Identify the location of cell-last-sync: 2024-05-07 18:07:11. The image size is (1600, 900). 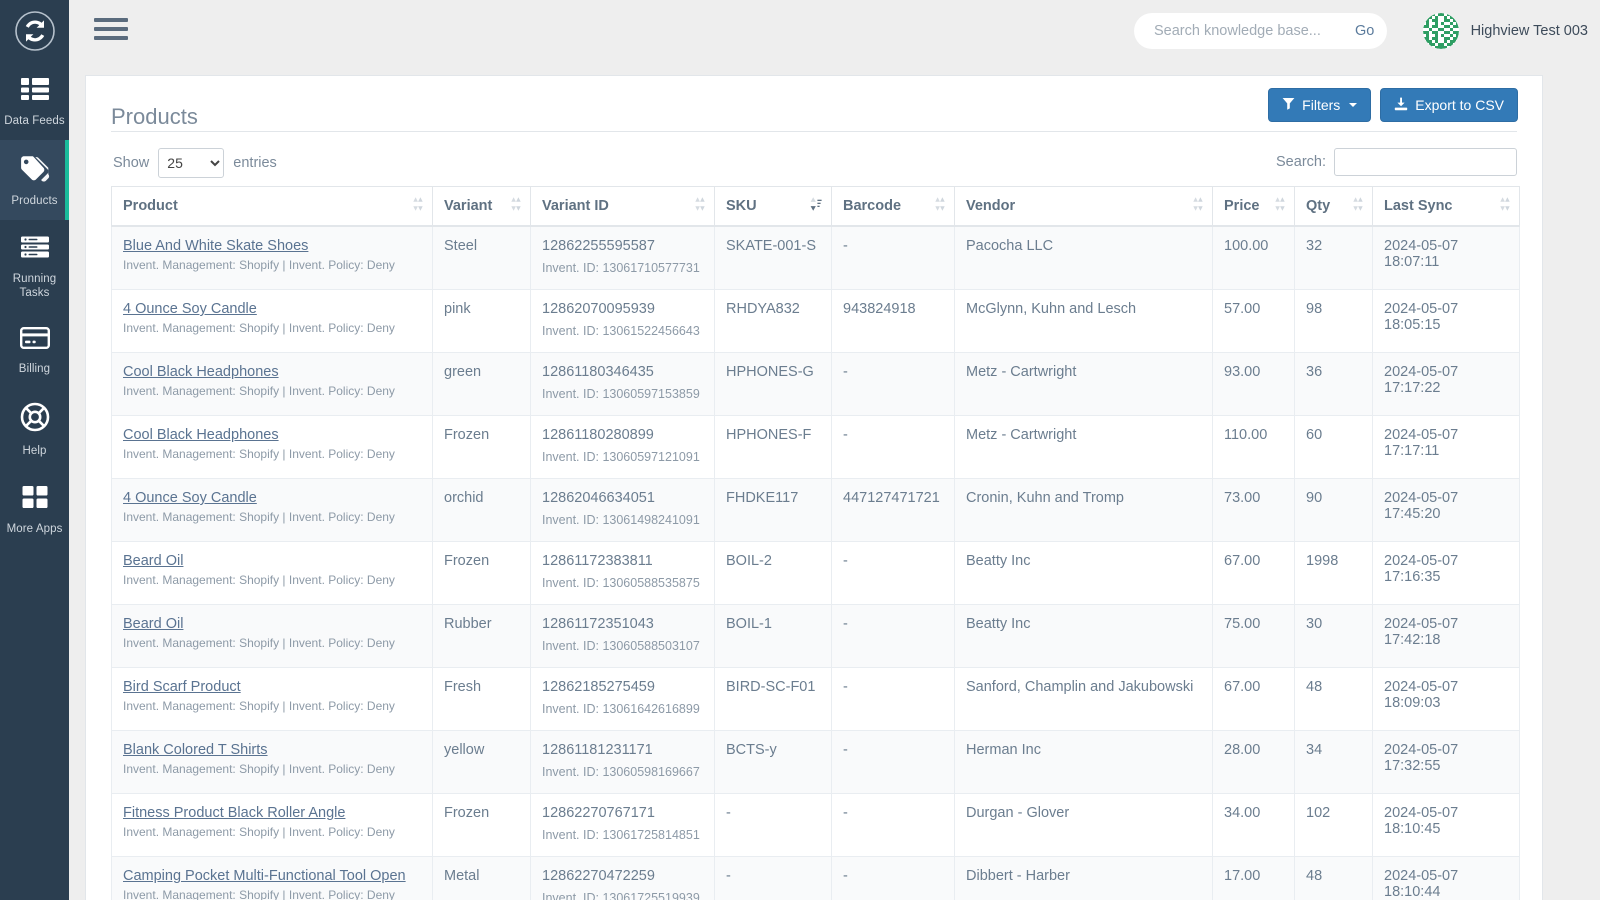
(1446, 257).